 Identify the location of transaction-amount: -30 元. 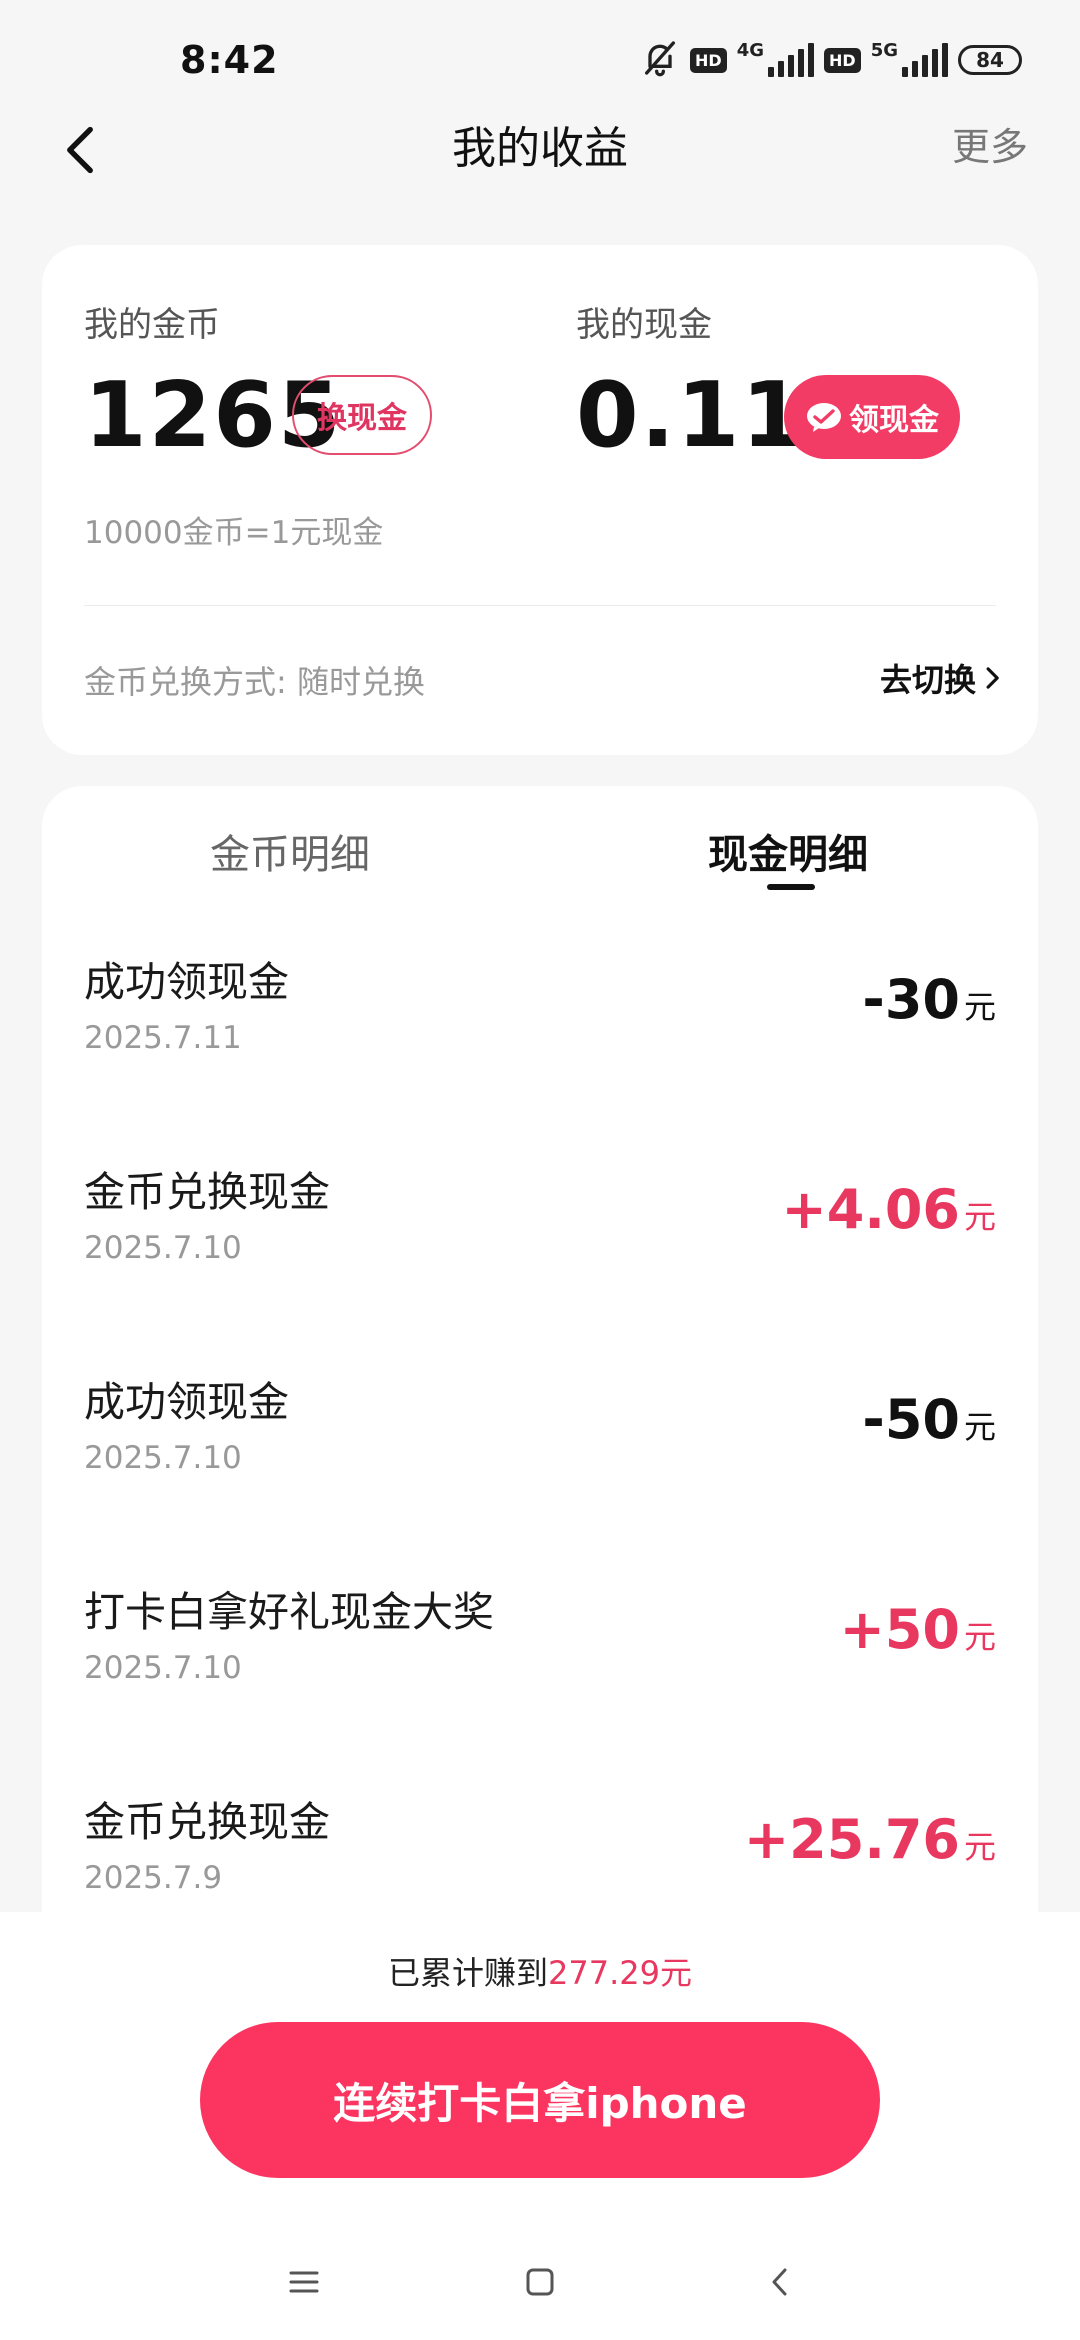
(929, 999).